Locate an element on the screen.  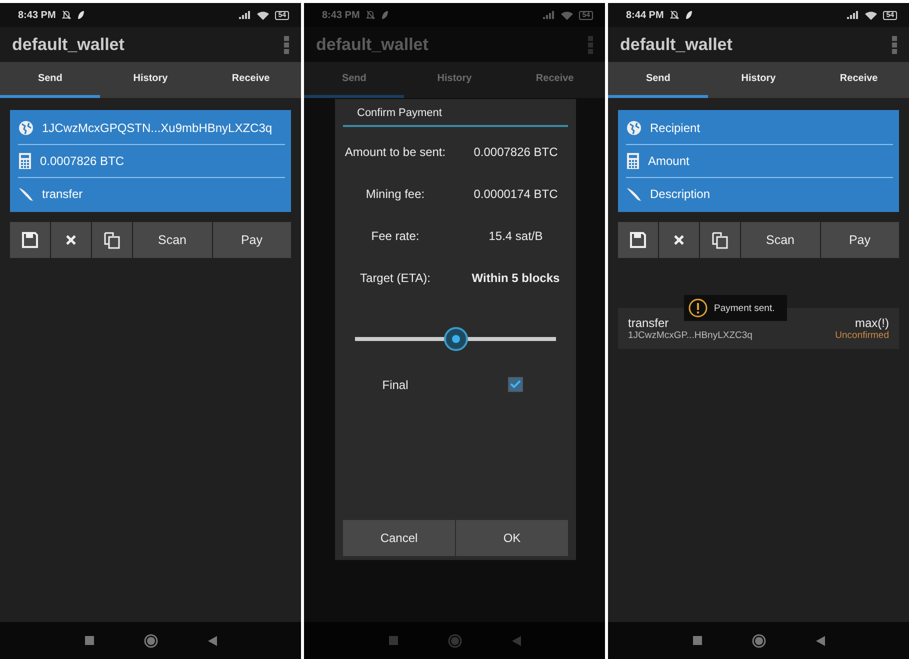
dialog-button: Cancel is located at coordinates (399, 538).